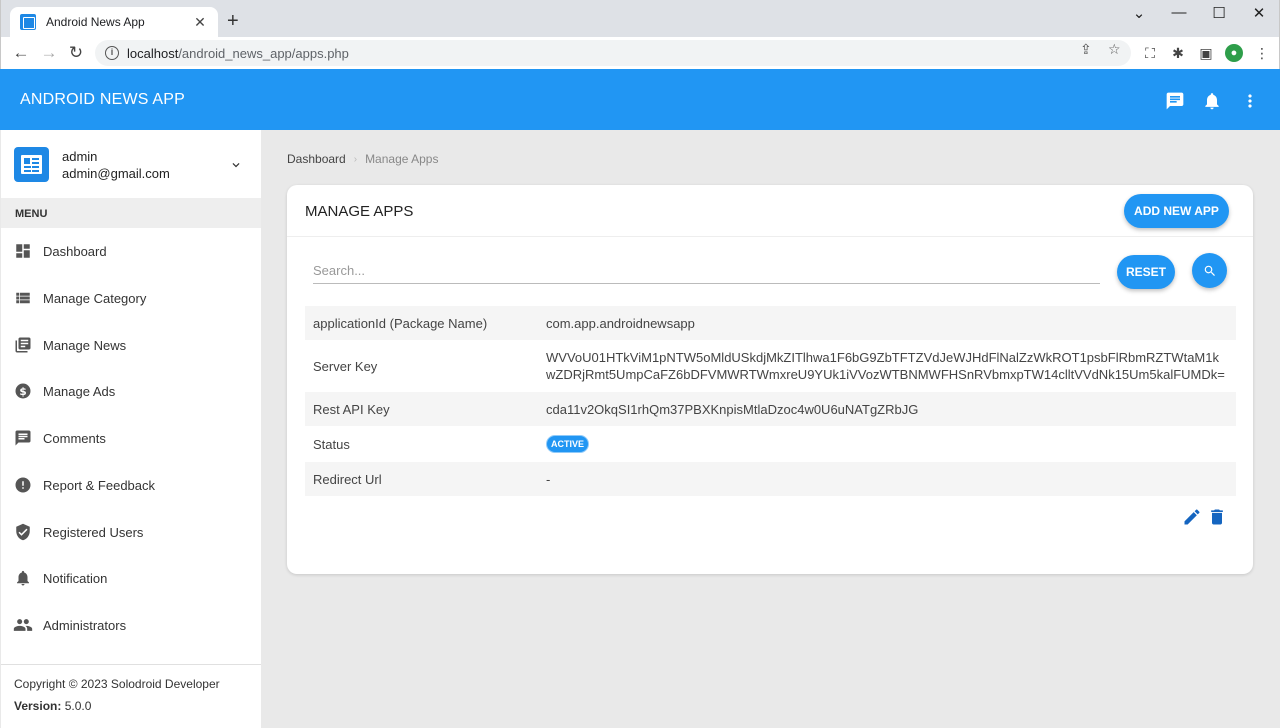  Describe the element at coordinates (1178, 53) in the screenshot. I see `extensions-icon: ✱` at that location.